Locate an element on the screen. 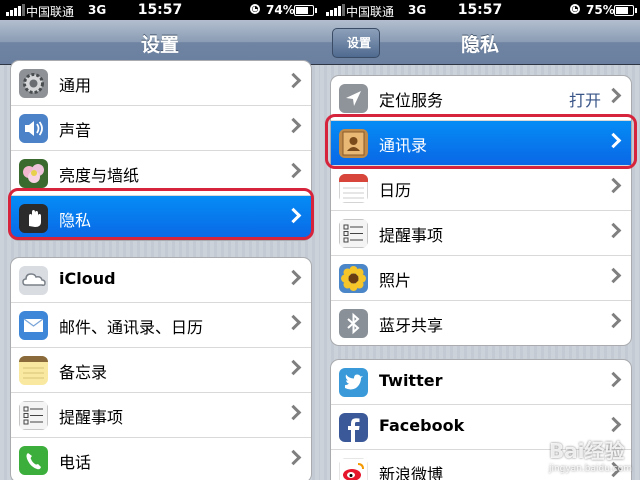 Image resolution: width=640 pixels, height=480 pixels. privacy-item-label: 新浪微博 is located at coordinates (411, 472).